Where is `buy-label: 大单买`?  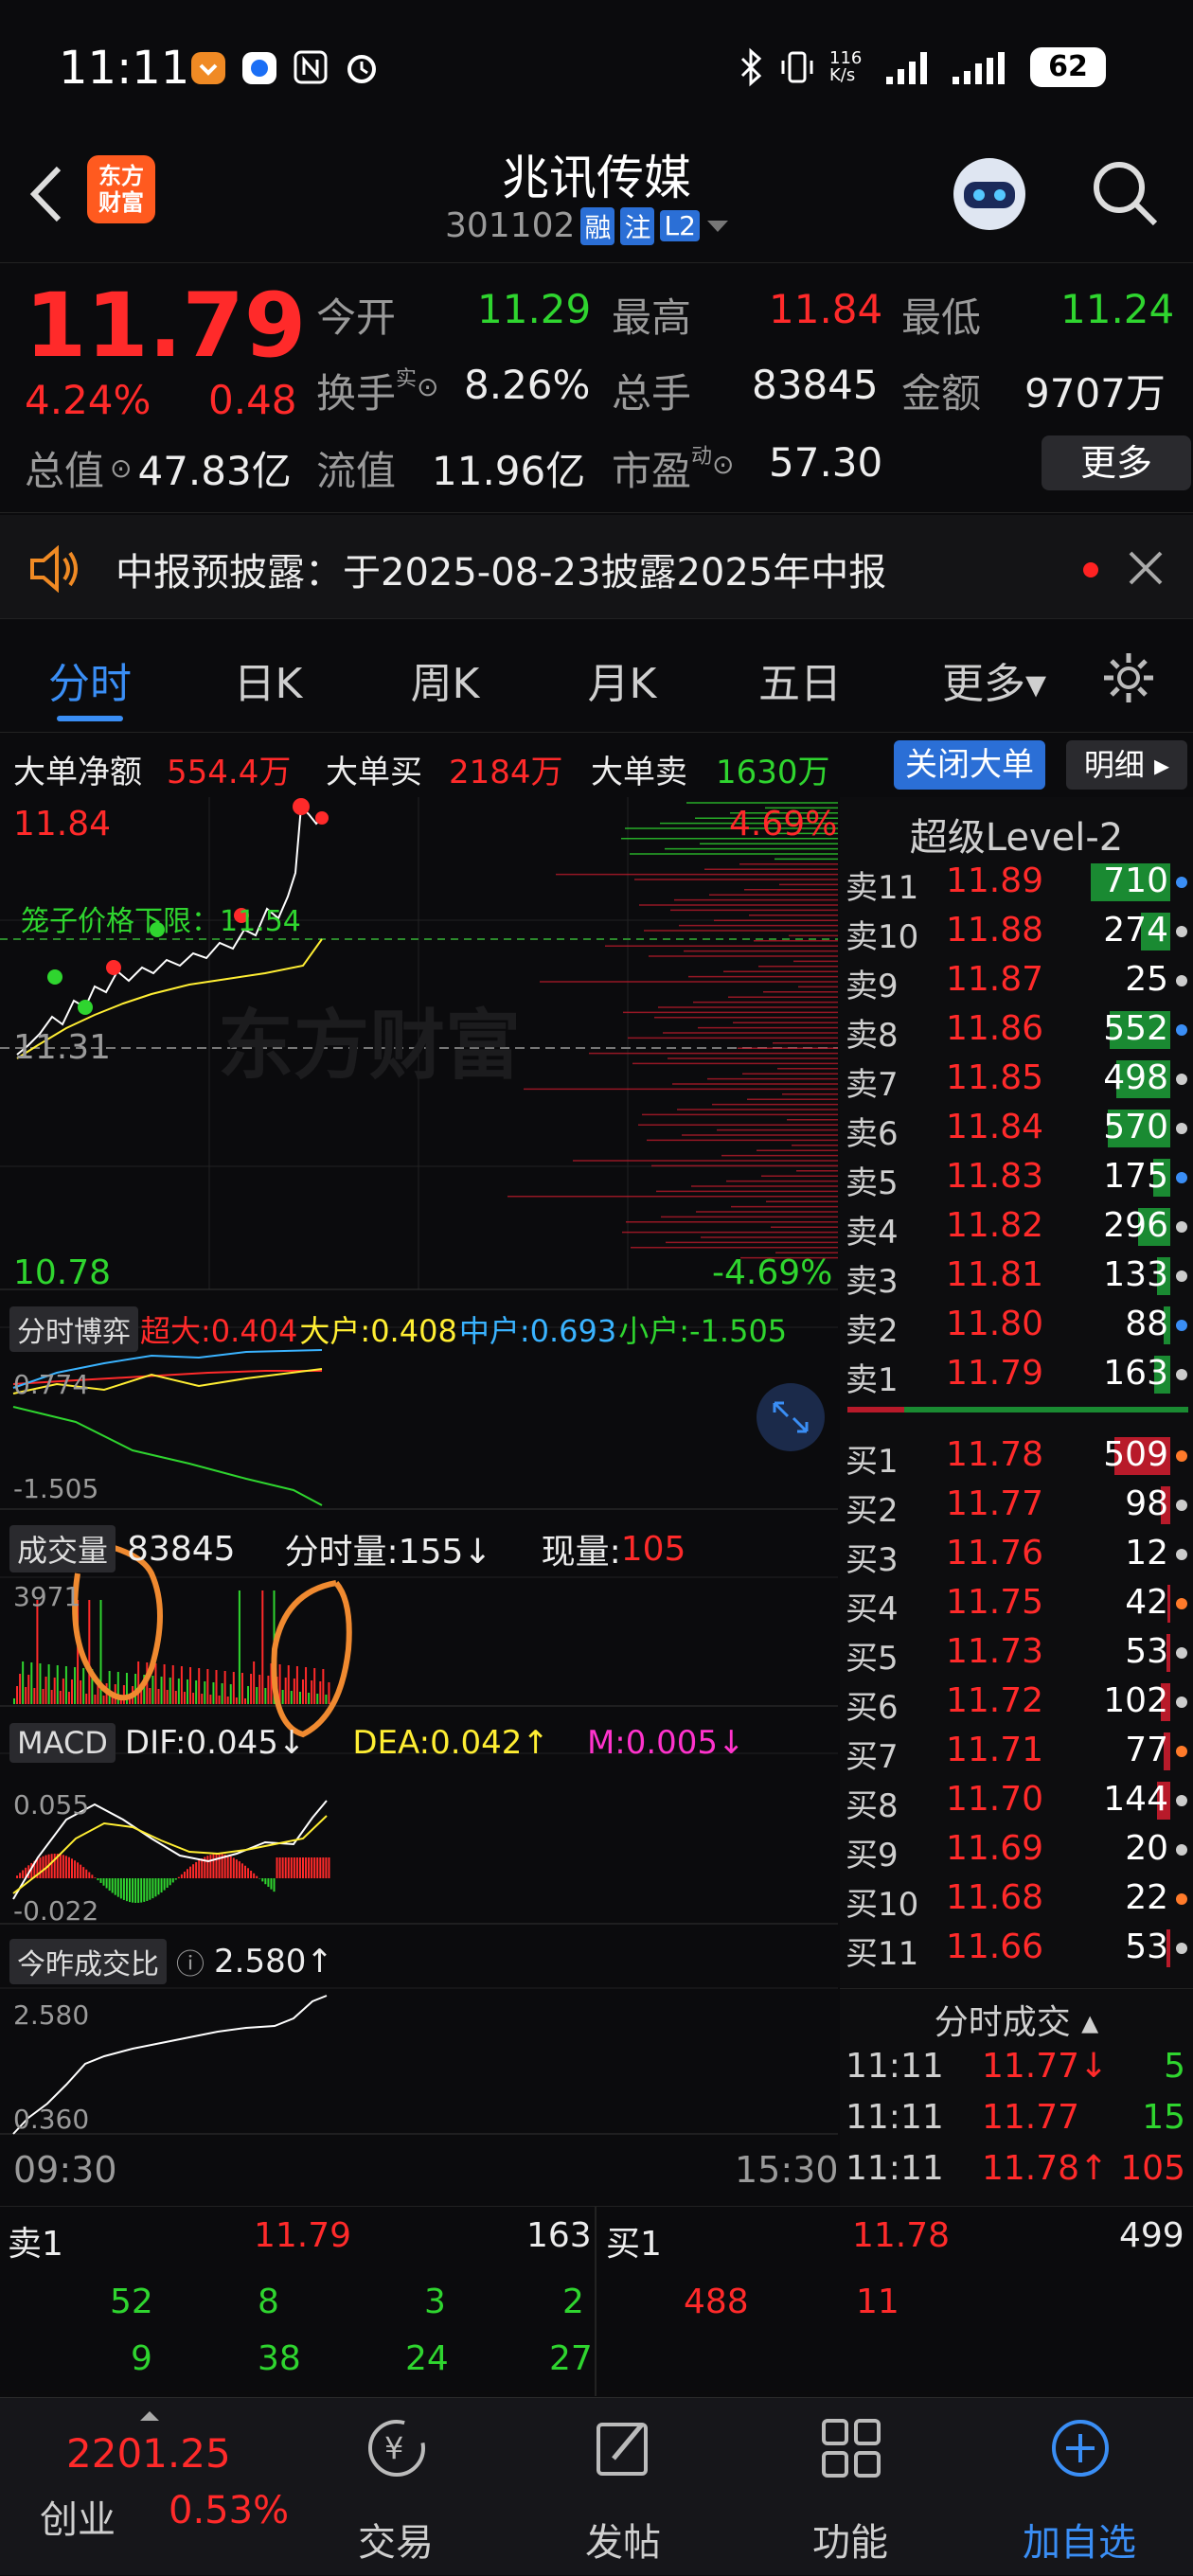 buy-label: 大单买 is located at coordinates (374, 772).